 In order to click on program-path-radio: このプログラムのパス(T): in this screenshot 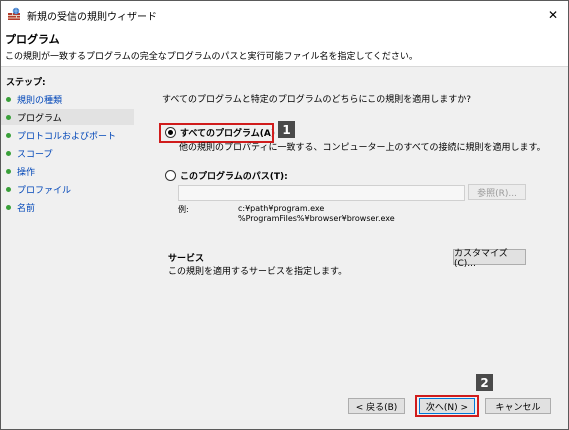, I will do `click(226, 175)`.